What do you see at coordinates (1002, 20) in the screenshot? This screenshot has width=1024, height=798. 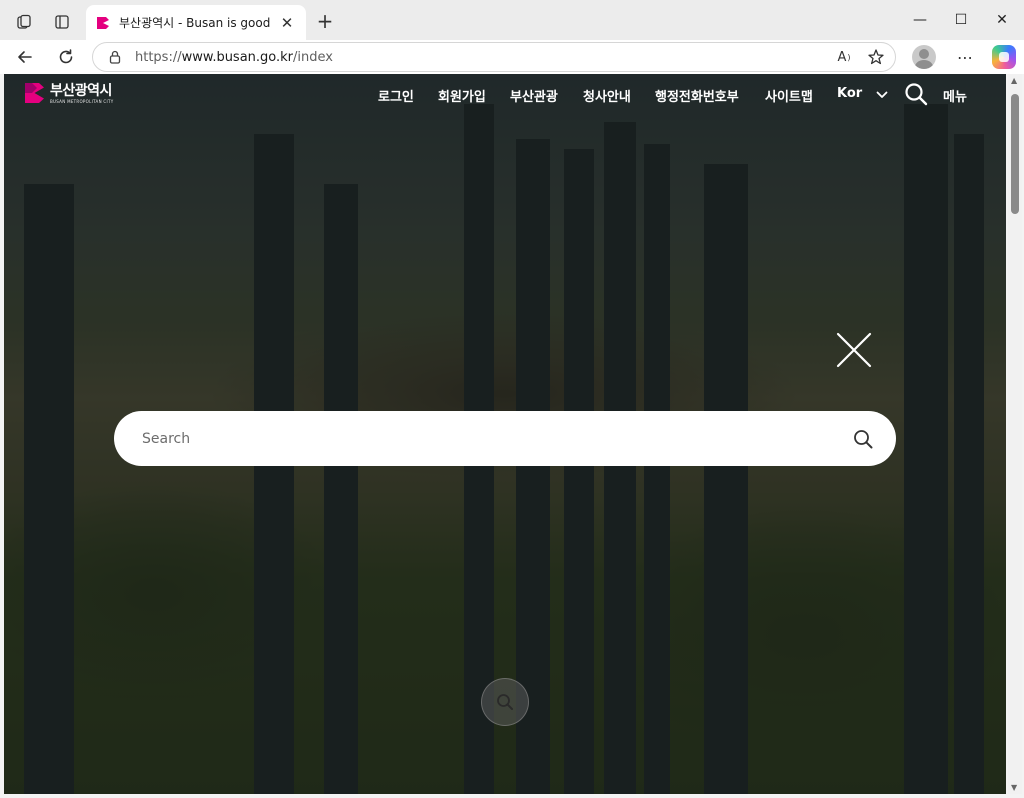 I see `window-close-button: ✕` at bounding box center [1002, 20].